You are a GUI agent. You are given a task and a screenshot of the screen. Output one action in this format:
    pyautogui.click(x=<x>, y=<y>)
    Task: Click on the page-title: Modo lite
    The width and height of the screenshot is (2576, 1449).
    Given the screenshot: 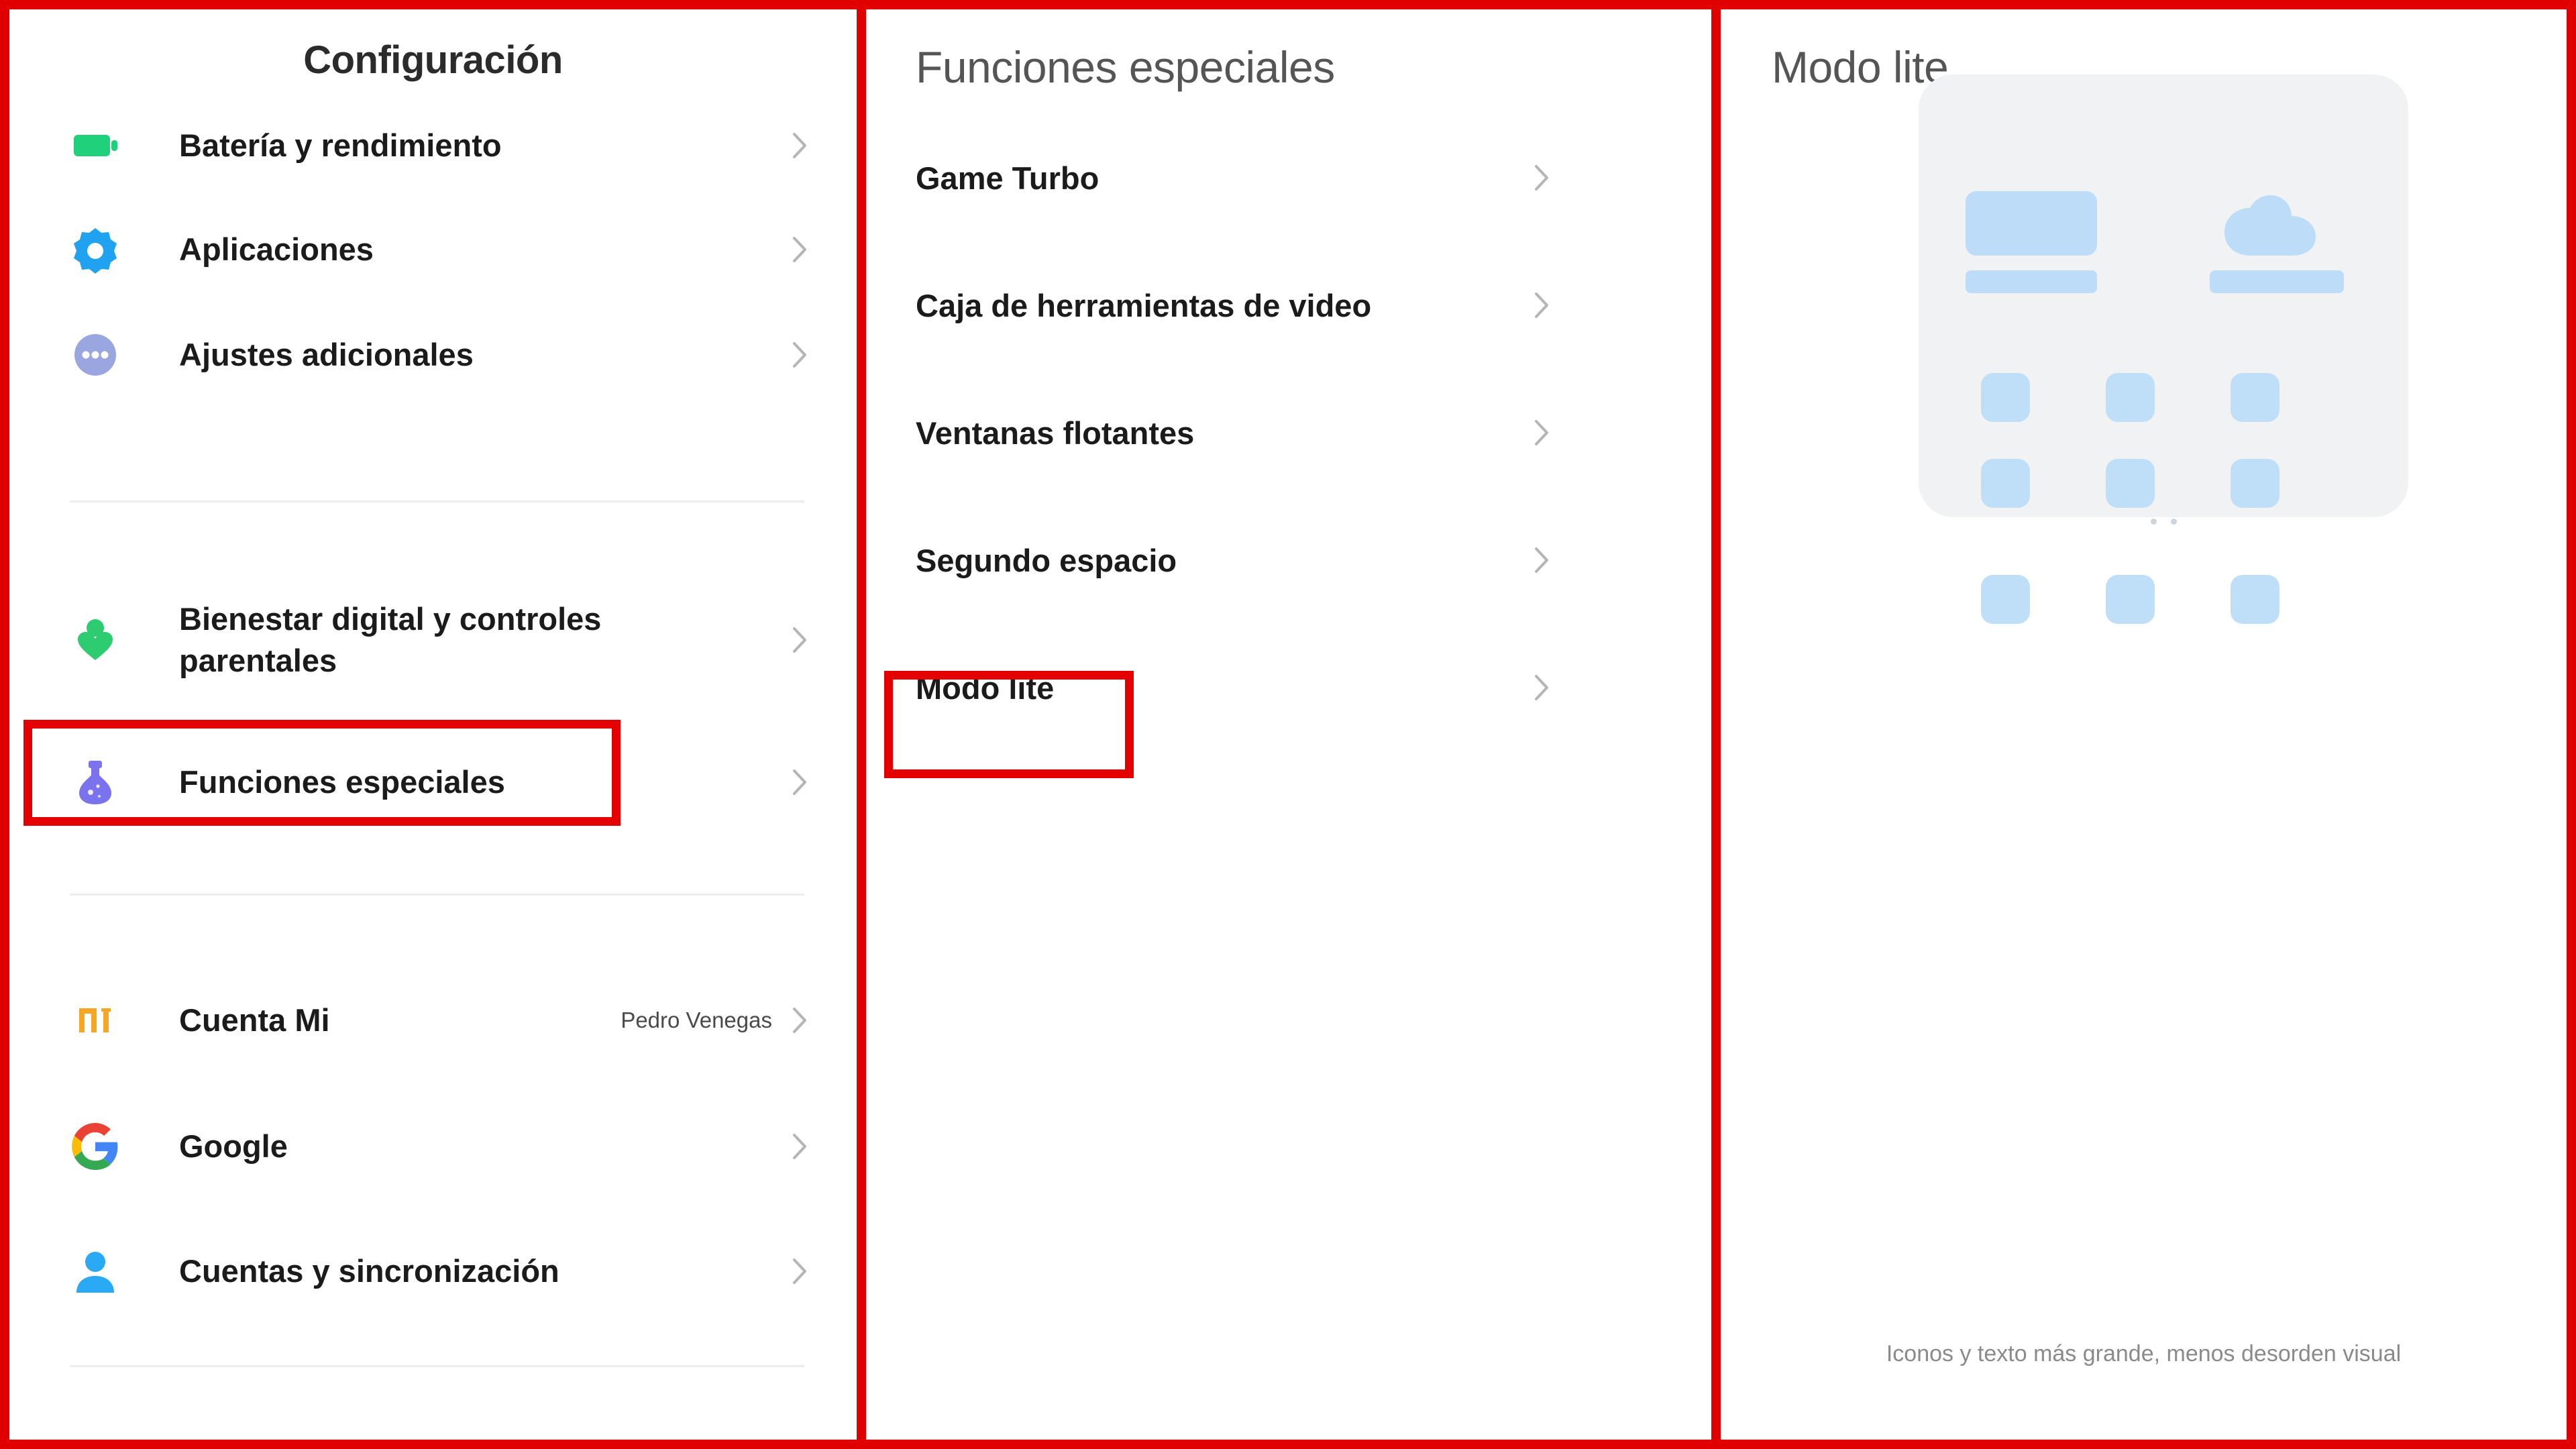 What is the action you would take?
    pyautogui.click(x=1860, y=67)
    